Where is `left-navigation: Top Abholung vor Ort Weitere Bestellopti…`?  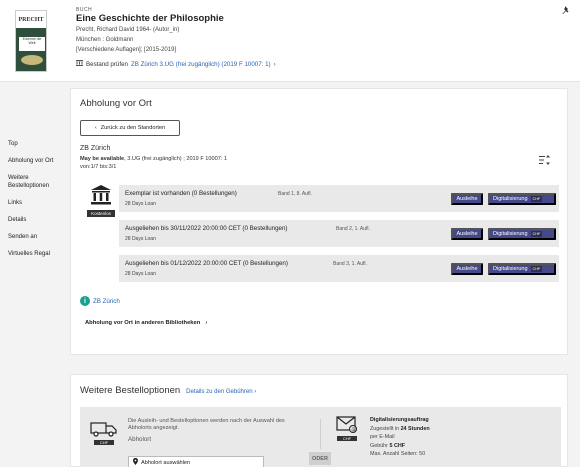
left-navigation: Top Abholung vor Ort Weitere Bestellopti… is located at coordinates (37, 203).